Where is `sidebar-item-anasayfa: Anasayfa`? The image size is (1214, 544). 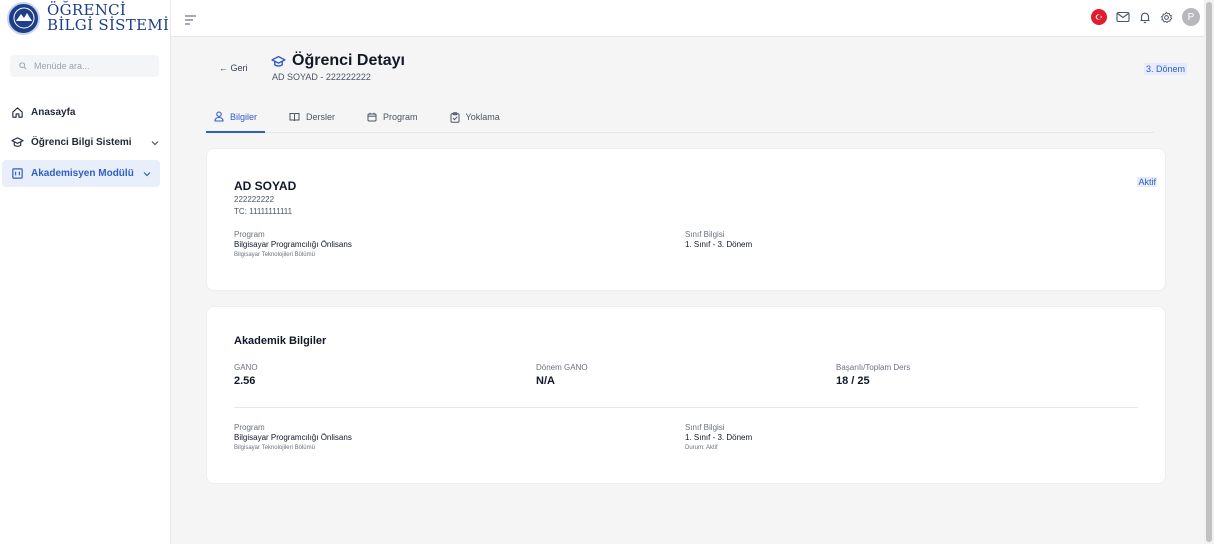
sidebar-item-anasayfa: Anasayfa is located at coordinates (85, 112).